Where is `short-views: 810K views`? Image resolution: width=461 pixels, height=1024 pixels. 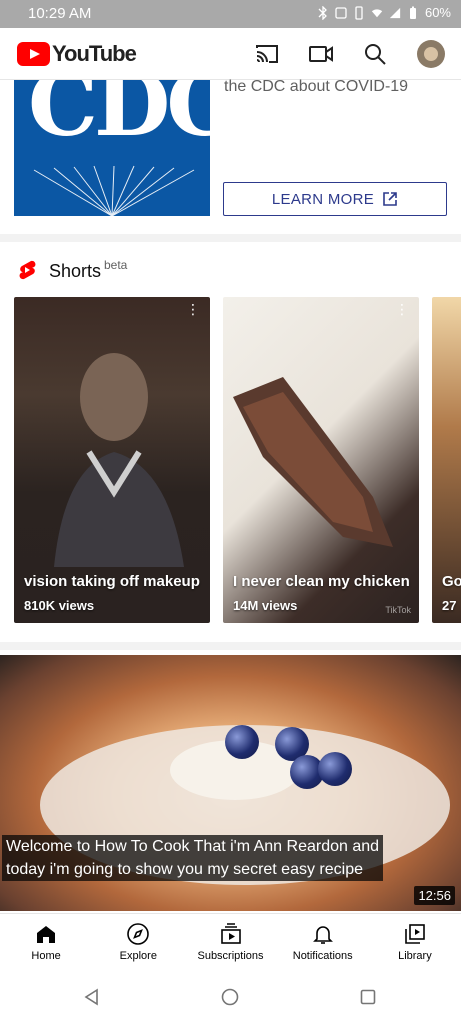
short-views: 810K views is located at coordinates (59, 605).